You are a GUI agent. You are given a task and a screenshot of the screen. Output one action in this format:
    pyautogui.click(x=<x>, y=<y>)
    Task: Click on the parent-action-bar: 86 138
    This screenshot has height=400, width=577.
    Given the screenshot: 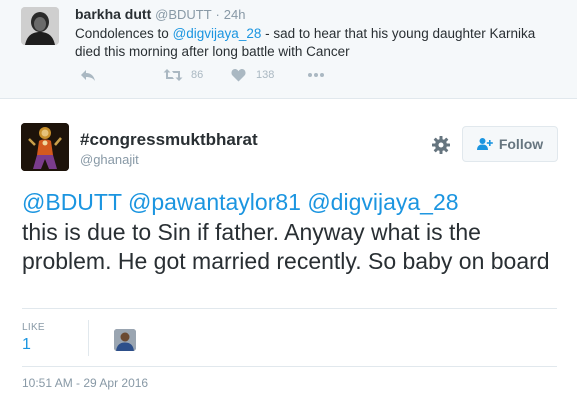 What is the action you would take?
    pyautogui.click(x=225, y=77)
    